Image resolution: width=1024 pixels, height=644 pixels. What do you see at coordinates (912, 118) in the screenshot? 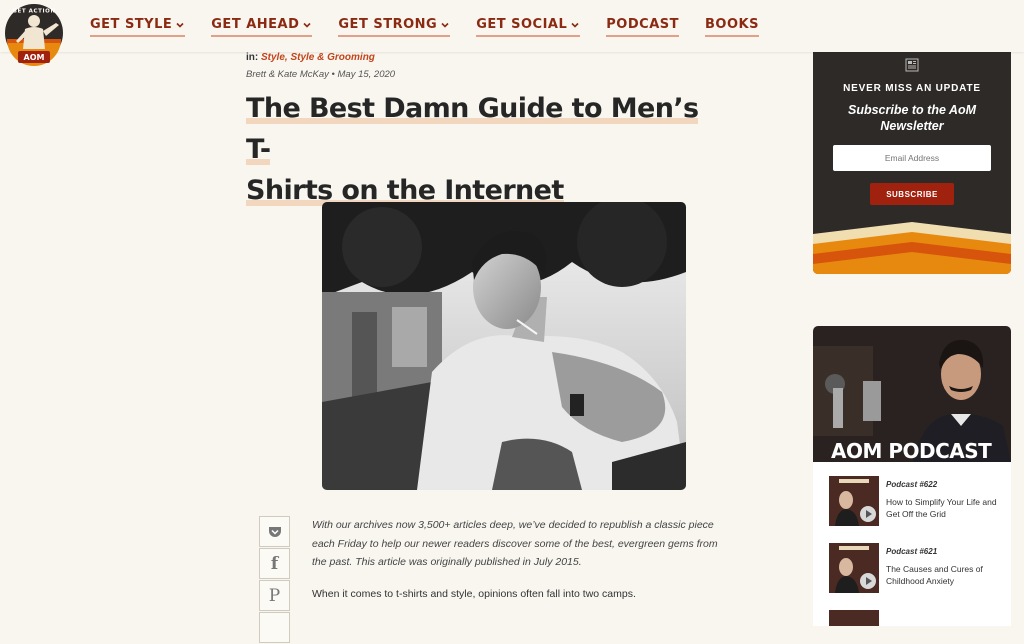
I see `newsletter-heading: Subscribe to the AoM Newsletter` at bounding box center [912, 118].